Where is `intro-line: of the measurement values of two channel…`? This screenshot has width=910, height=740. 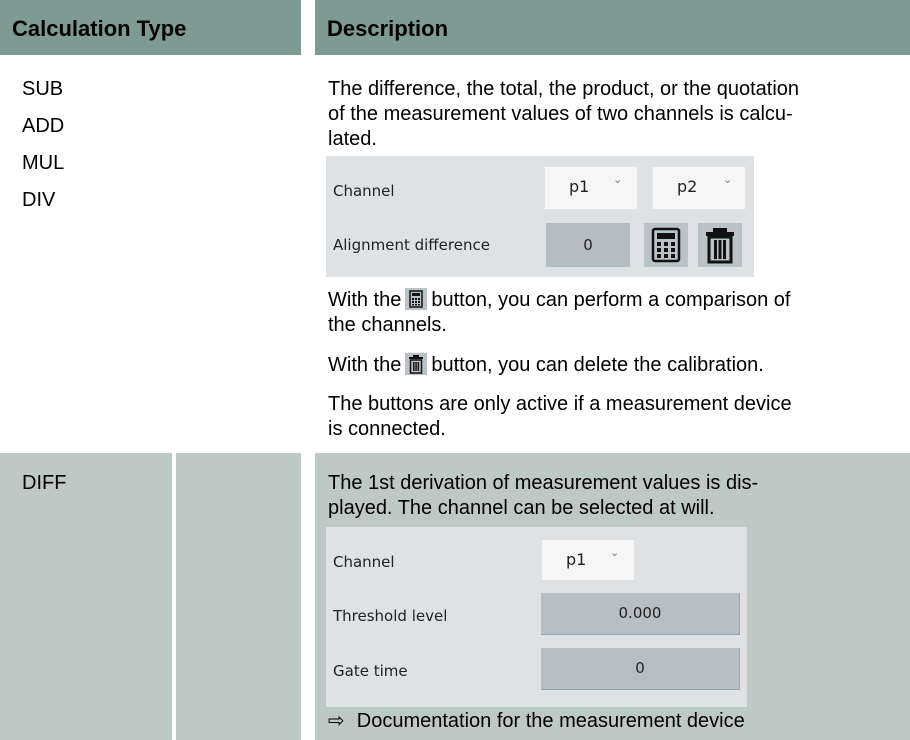 intro-line: of the measurement values of two channel… is located at coordinates (560, 114).